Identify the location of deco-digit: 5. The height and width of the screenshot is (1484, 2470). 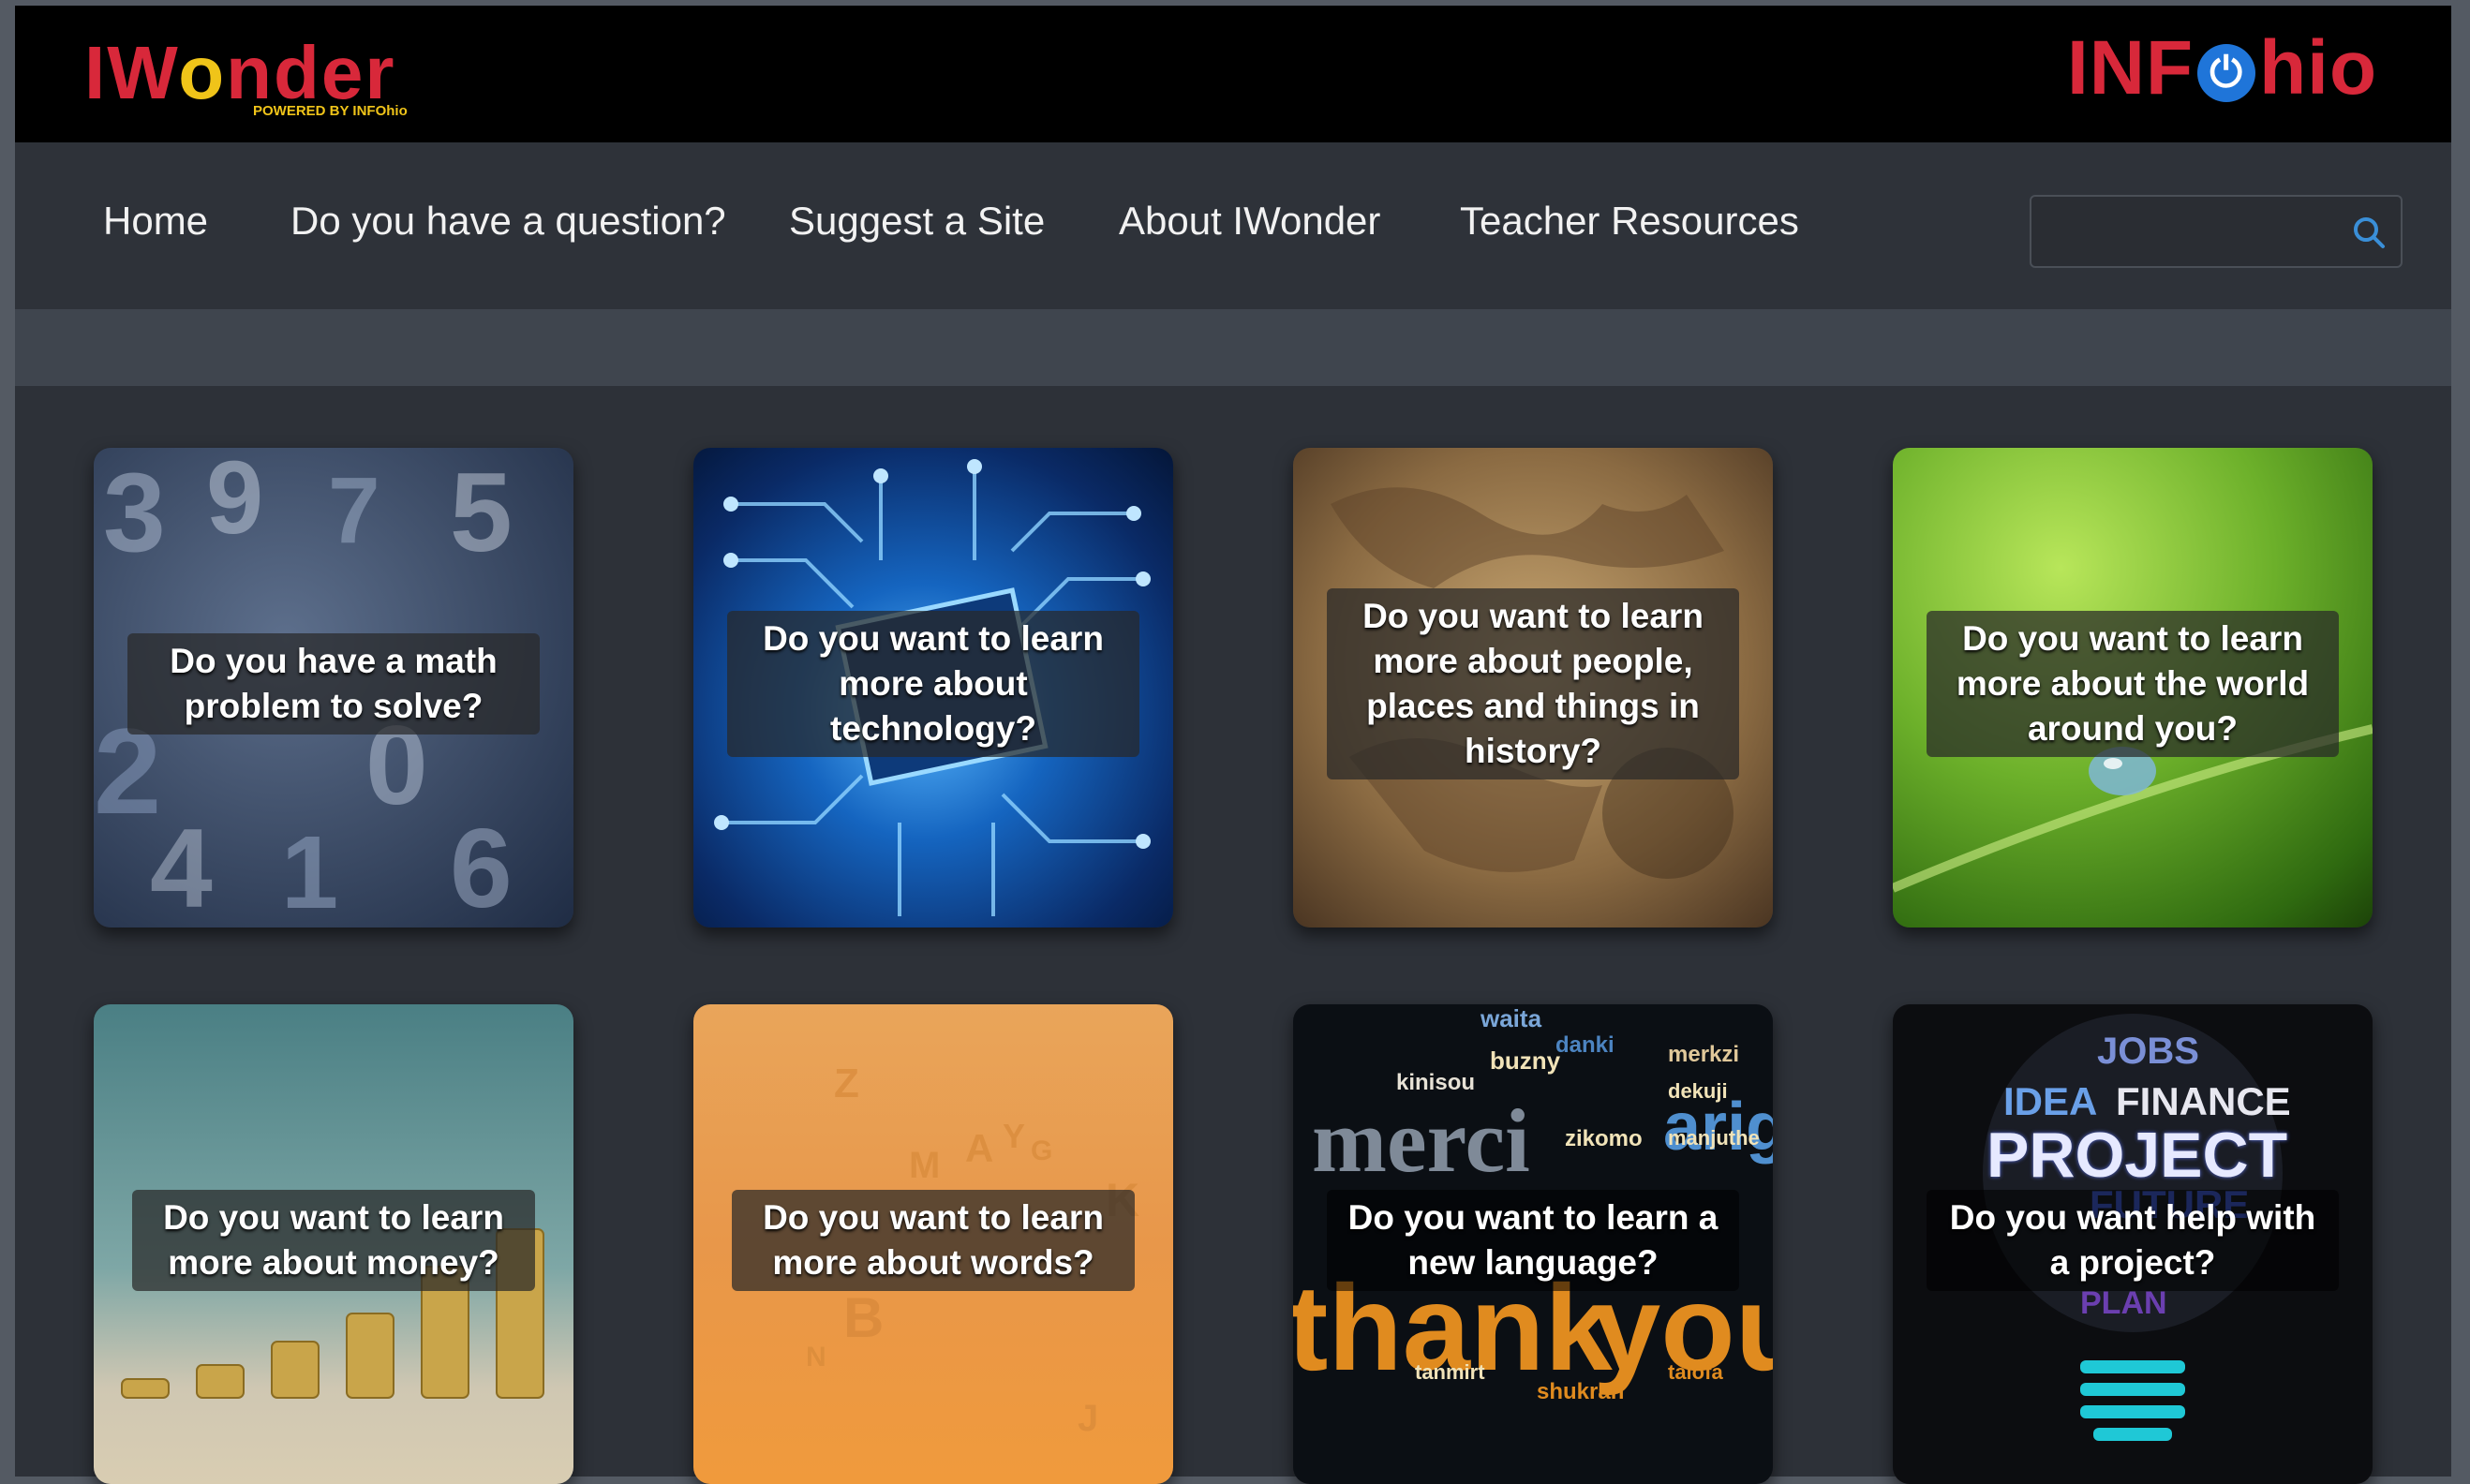
(481, 512).